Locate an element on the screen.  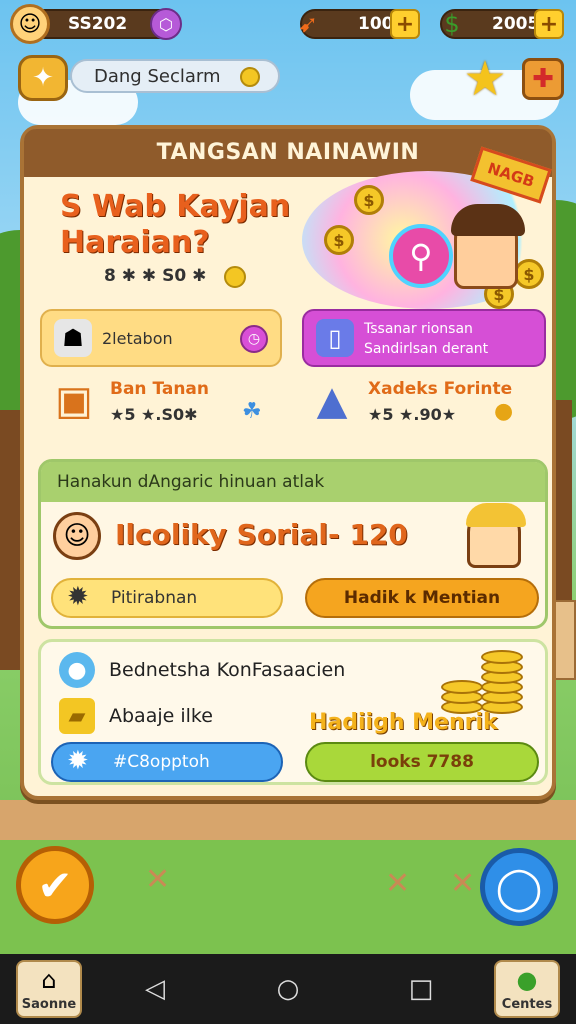
info-text: Abaaje ilke is located at coordinates (161, 716).